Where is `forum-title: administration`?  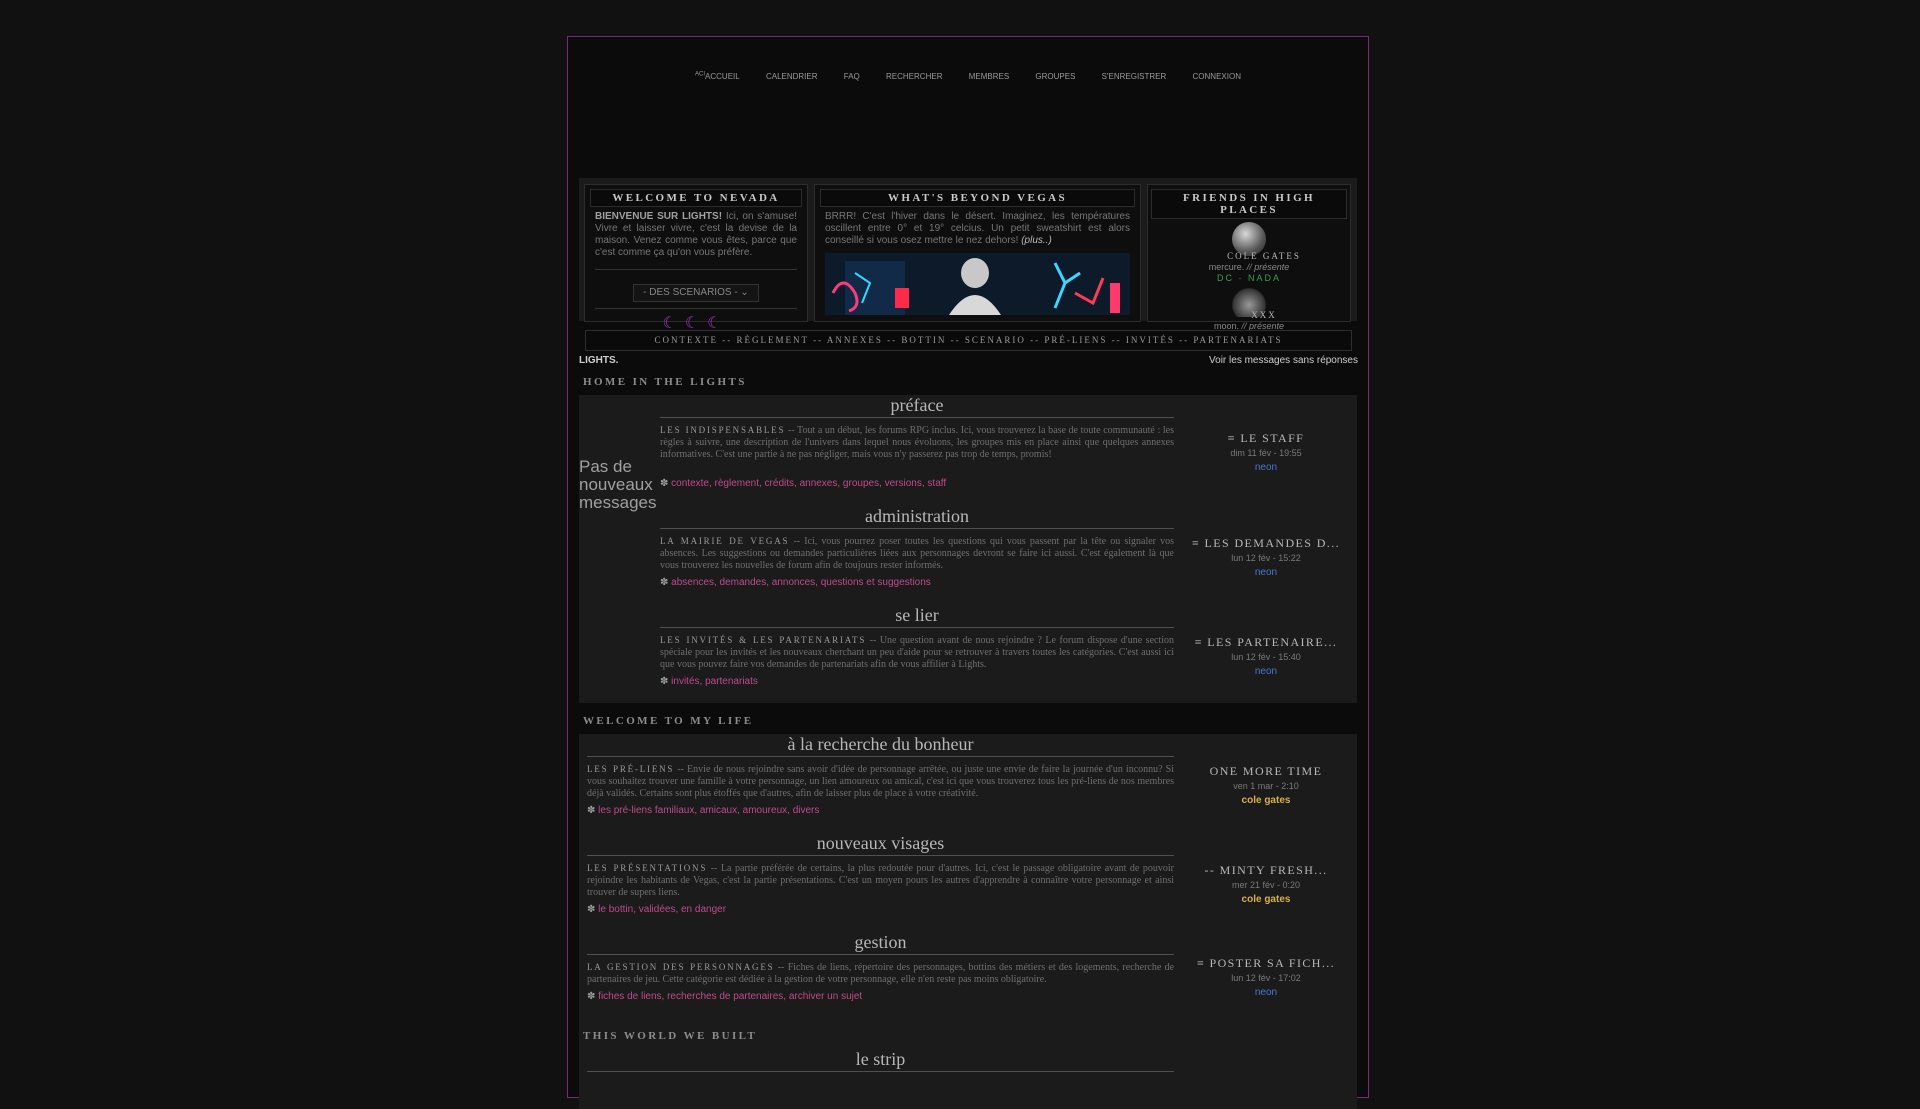 forum-title: administration is located at coordinates (917, 517).